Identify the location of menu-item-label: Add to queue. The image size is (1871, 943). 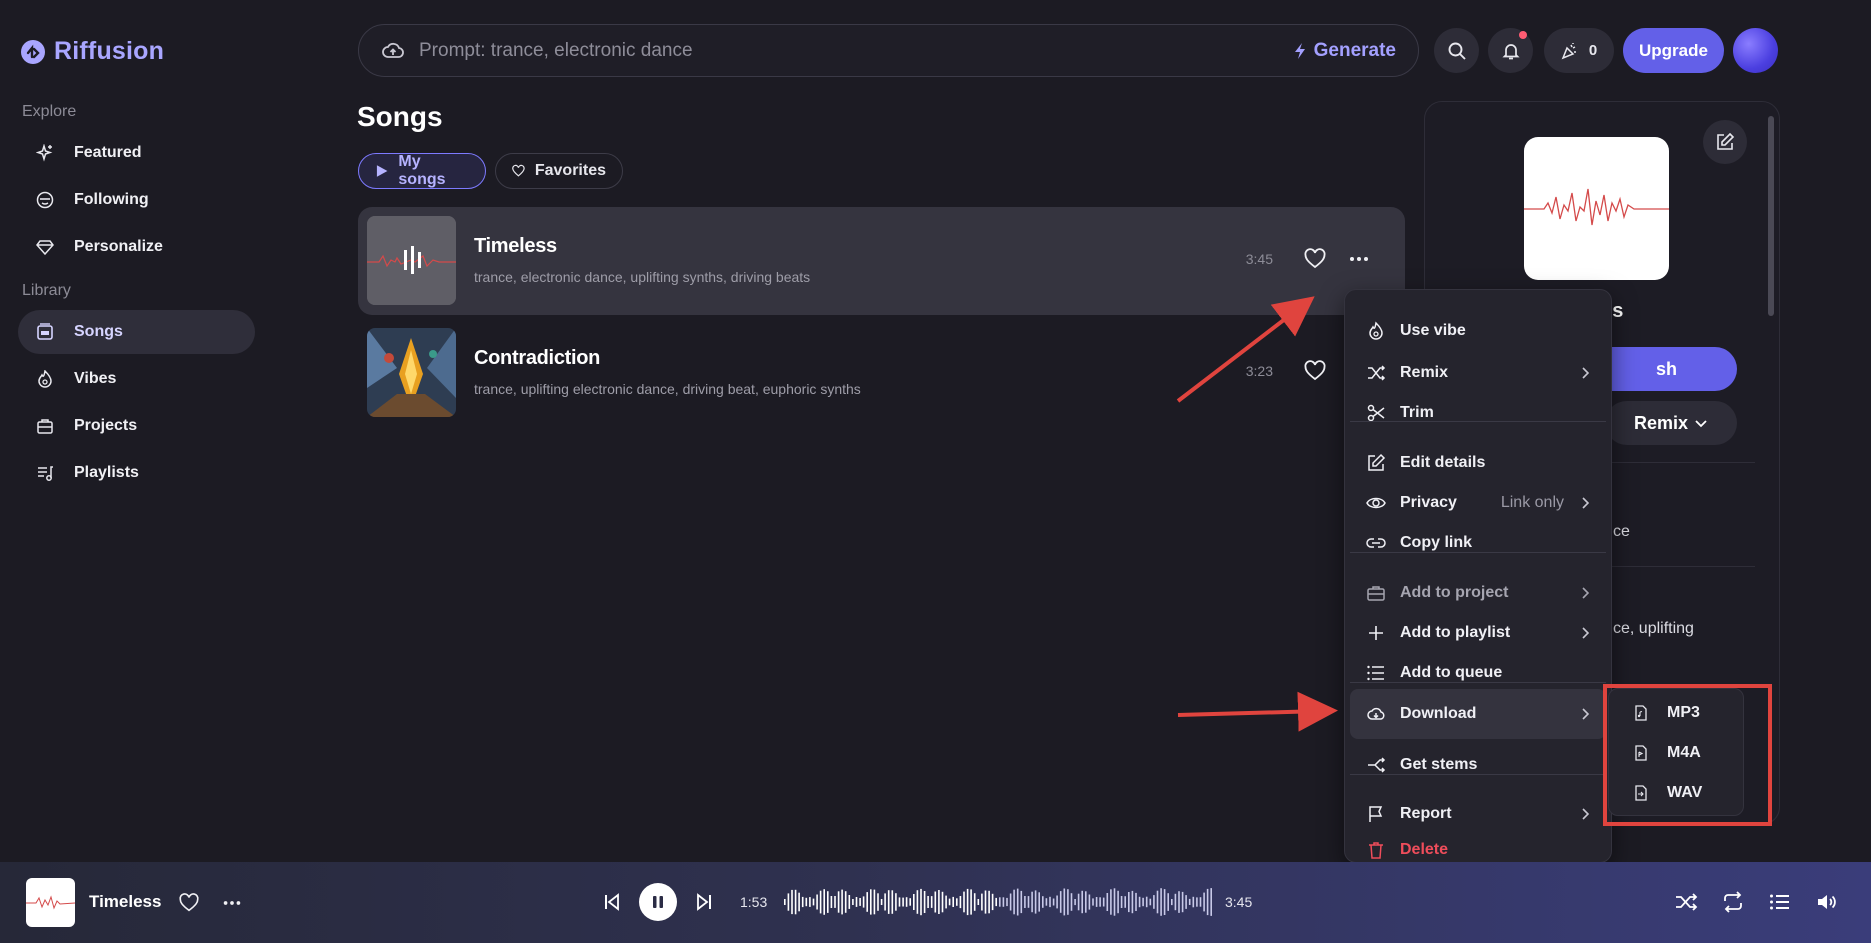
(1451, 672).